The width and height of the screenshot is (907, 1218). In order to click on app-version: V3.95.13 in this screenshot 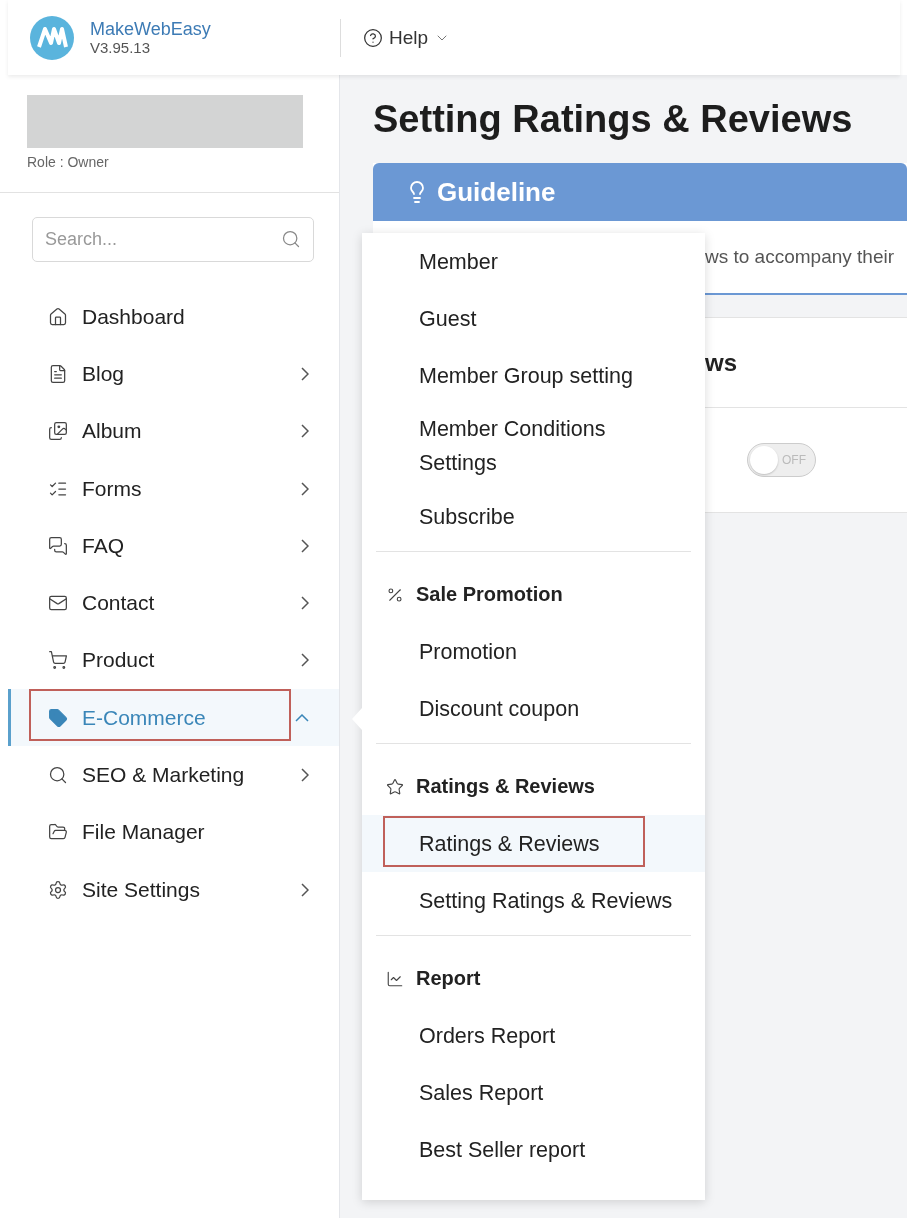, I will do `click(121, 47)`.